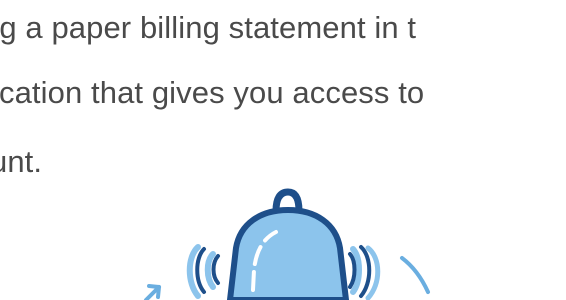 The width and height of the screenshot is (566, 300). I want to click on bell-body, so click(288, 253).